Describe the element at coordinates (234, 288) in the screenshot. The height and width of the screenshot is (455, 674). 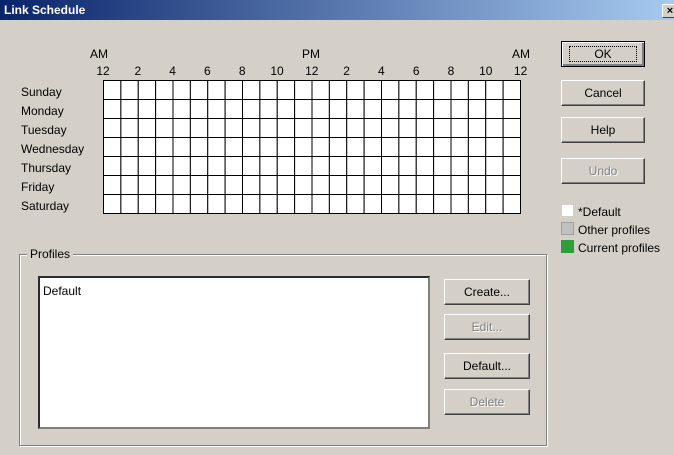
I see `list-item: Default` at that location.